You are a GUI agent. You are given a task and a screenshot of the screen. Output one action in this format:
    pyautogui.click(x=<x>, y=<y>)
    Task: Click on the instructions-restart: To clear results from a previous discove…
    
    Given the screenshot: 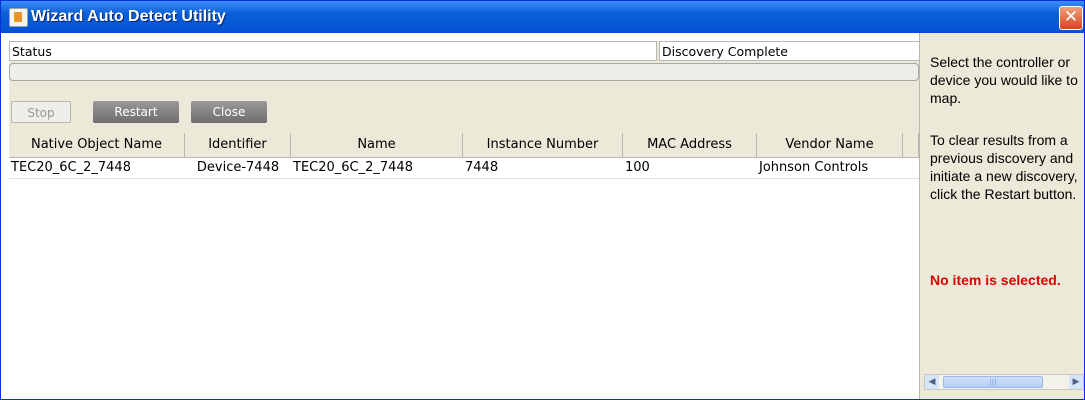 What is the action you would take?
    pyautogui.click(x=1004, y=167)
    